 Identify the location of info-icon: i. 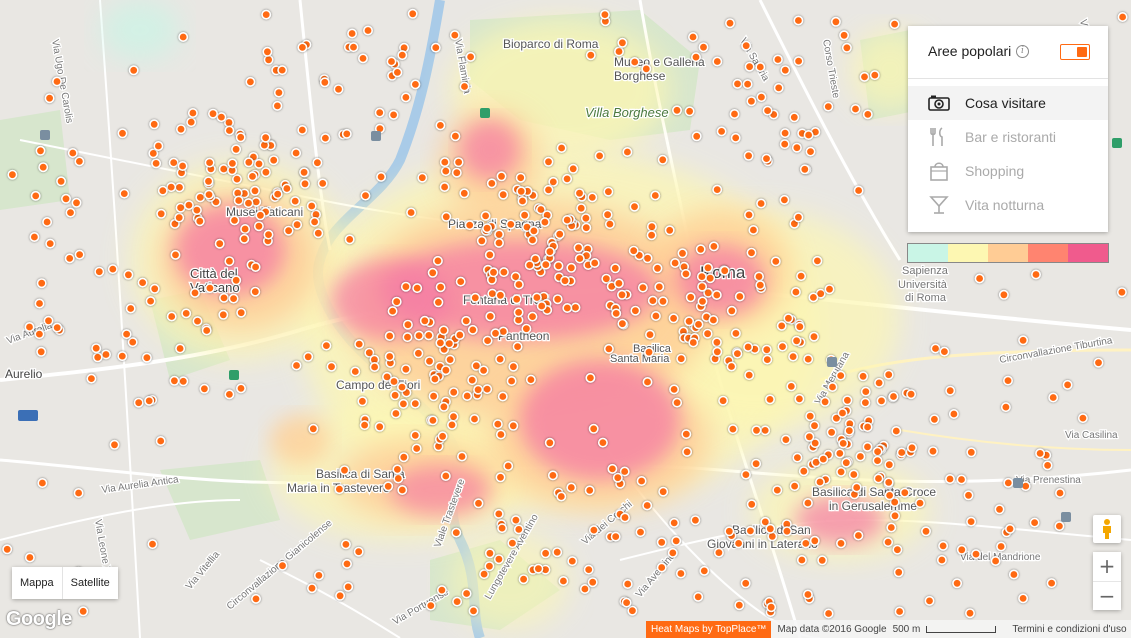
(1022, 51).